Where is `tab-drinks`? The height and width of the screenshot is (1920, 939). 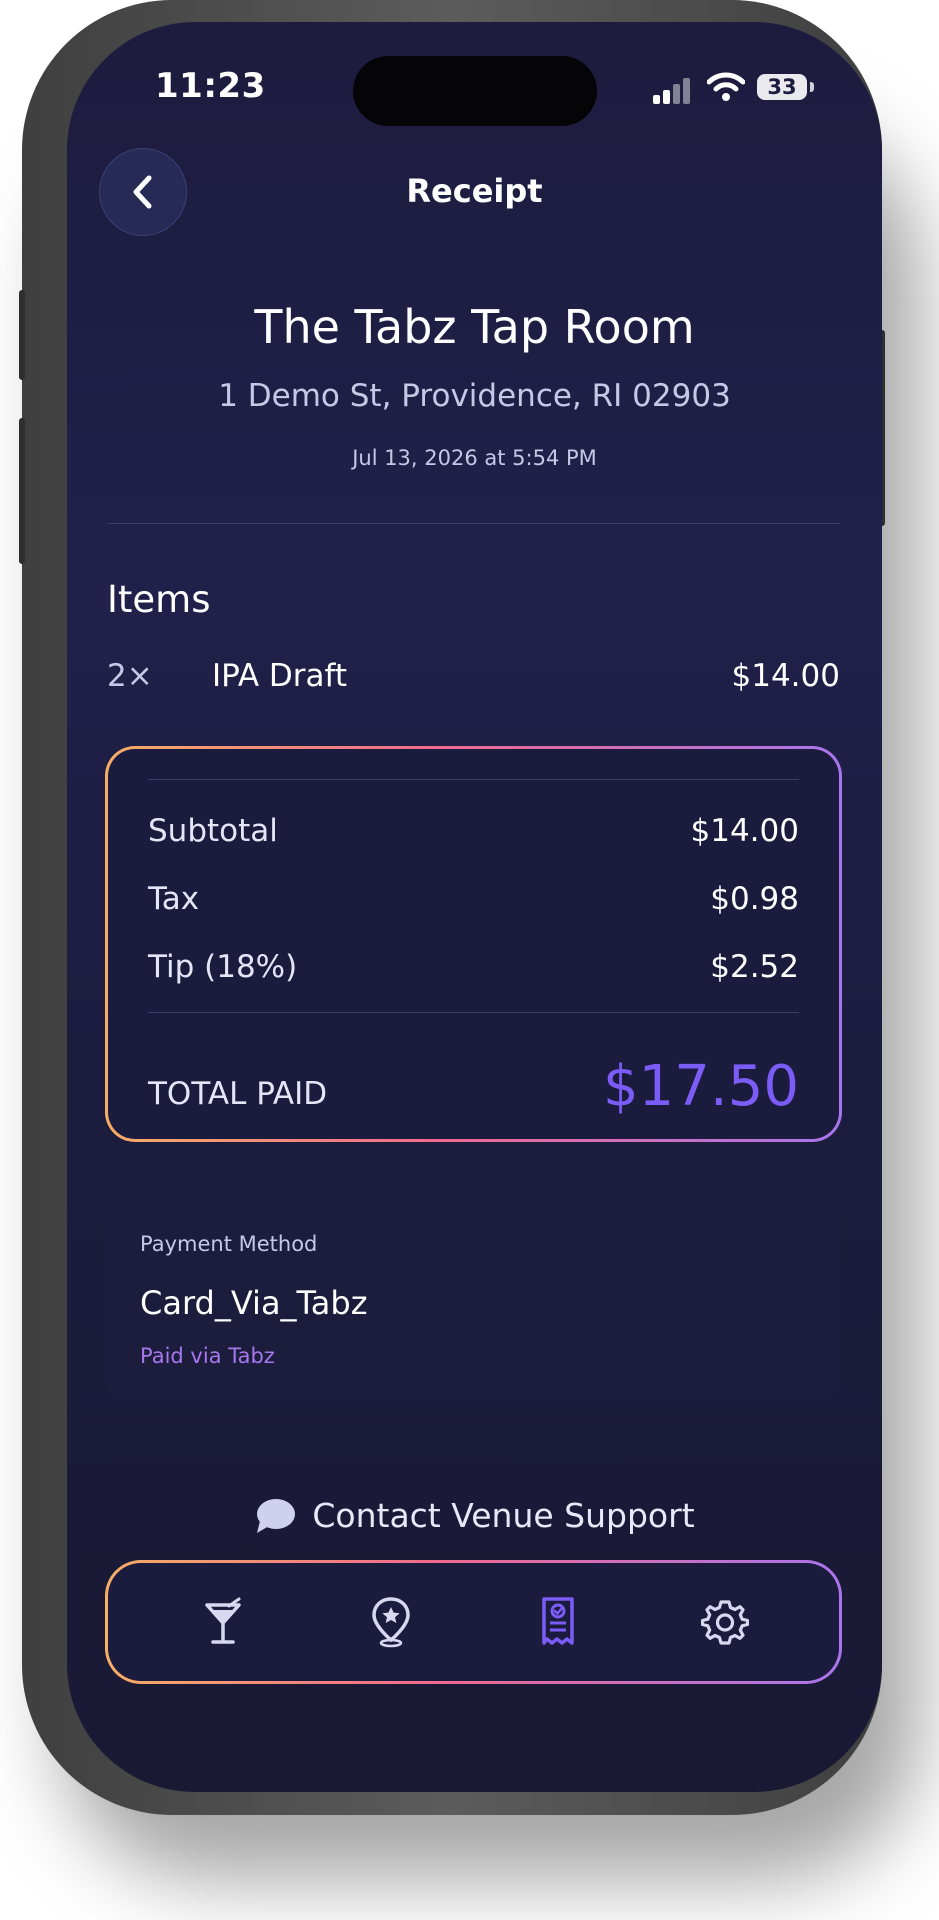 tab-drinks is located at coordinates (224, 1622).